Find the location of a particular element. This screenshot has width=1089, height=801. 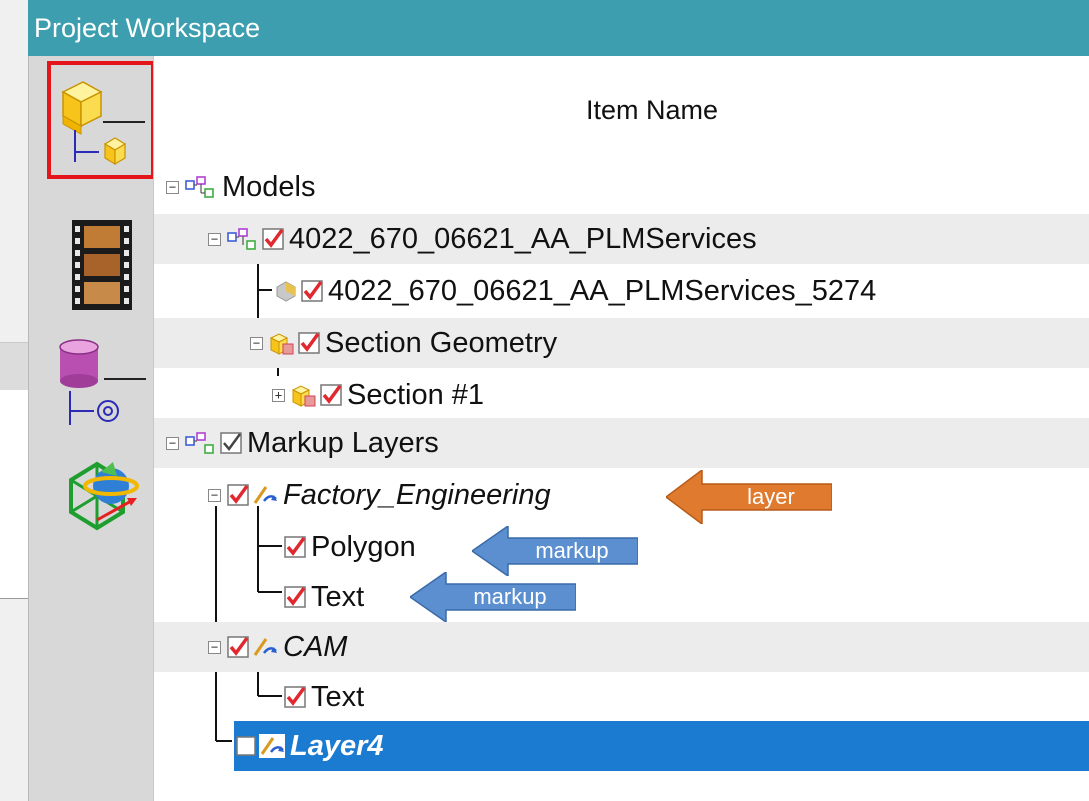

markup-callout-text: markup is located at coordinates (493, 597).